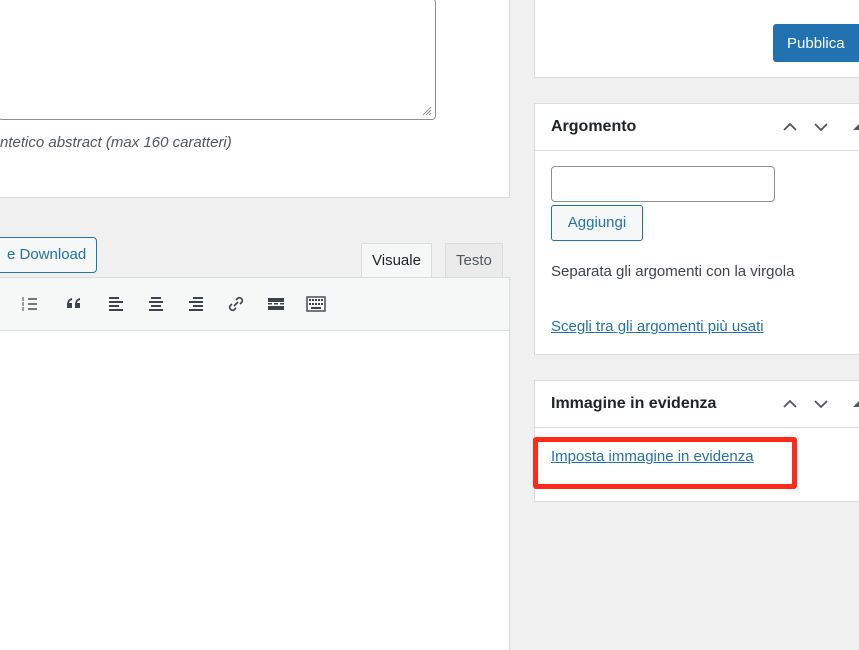 This screenshot has height=650, width=859. What do you see at coordinates (218, 60) in the screenshot?
I see `excerpt-textarea` at bounding box center [218, 60].